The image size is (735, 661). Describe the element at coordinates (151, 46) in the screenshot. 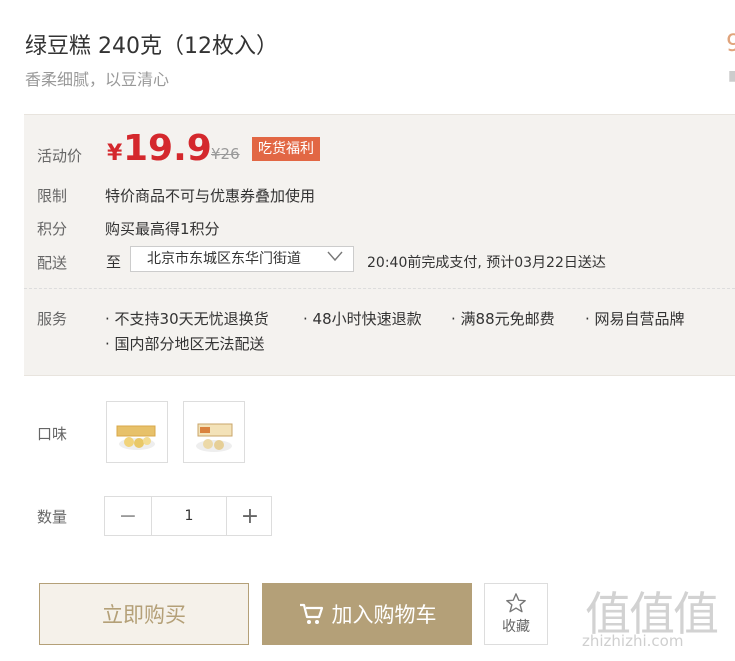

I see `product-title: 绿豆糕 240克（12枚入）` at that location.